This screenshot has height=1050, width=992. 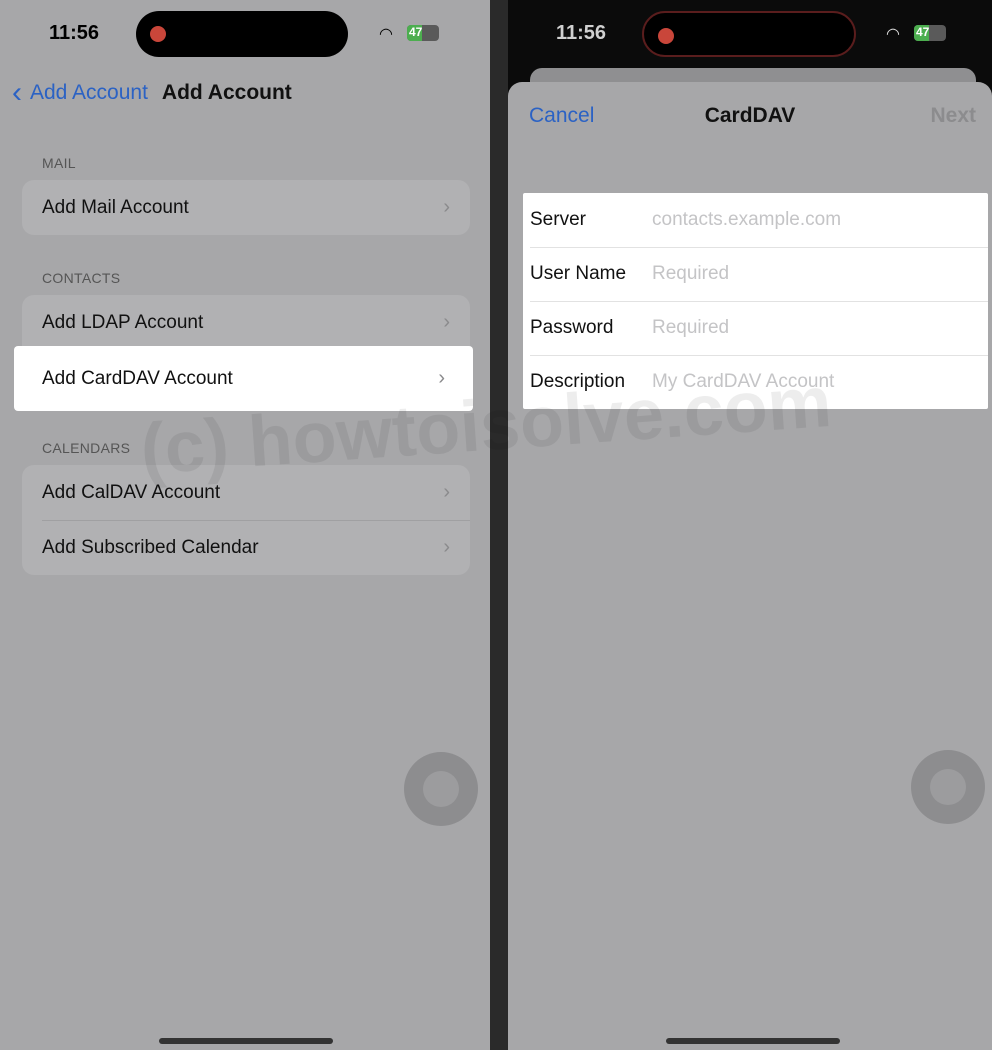 What do you see at coordinates (820, 274) in the screenshot?
I see `username-input` at bounding box center [820, 274].